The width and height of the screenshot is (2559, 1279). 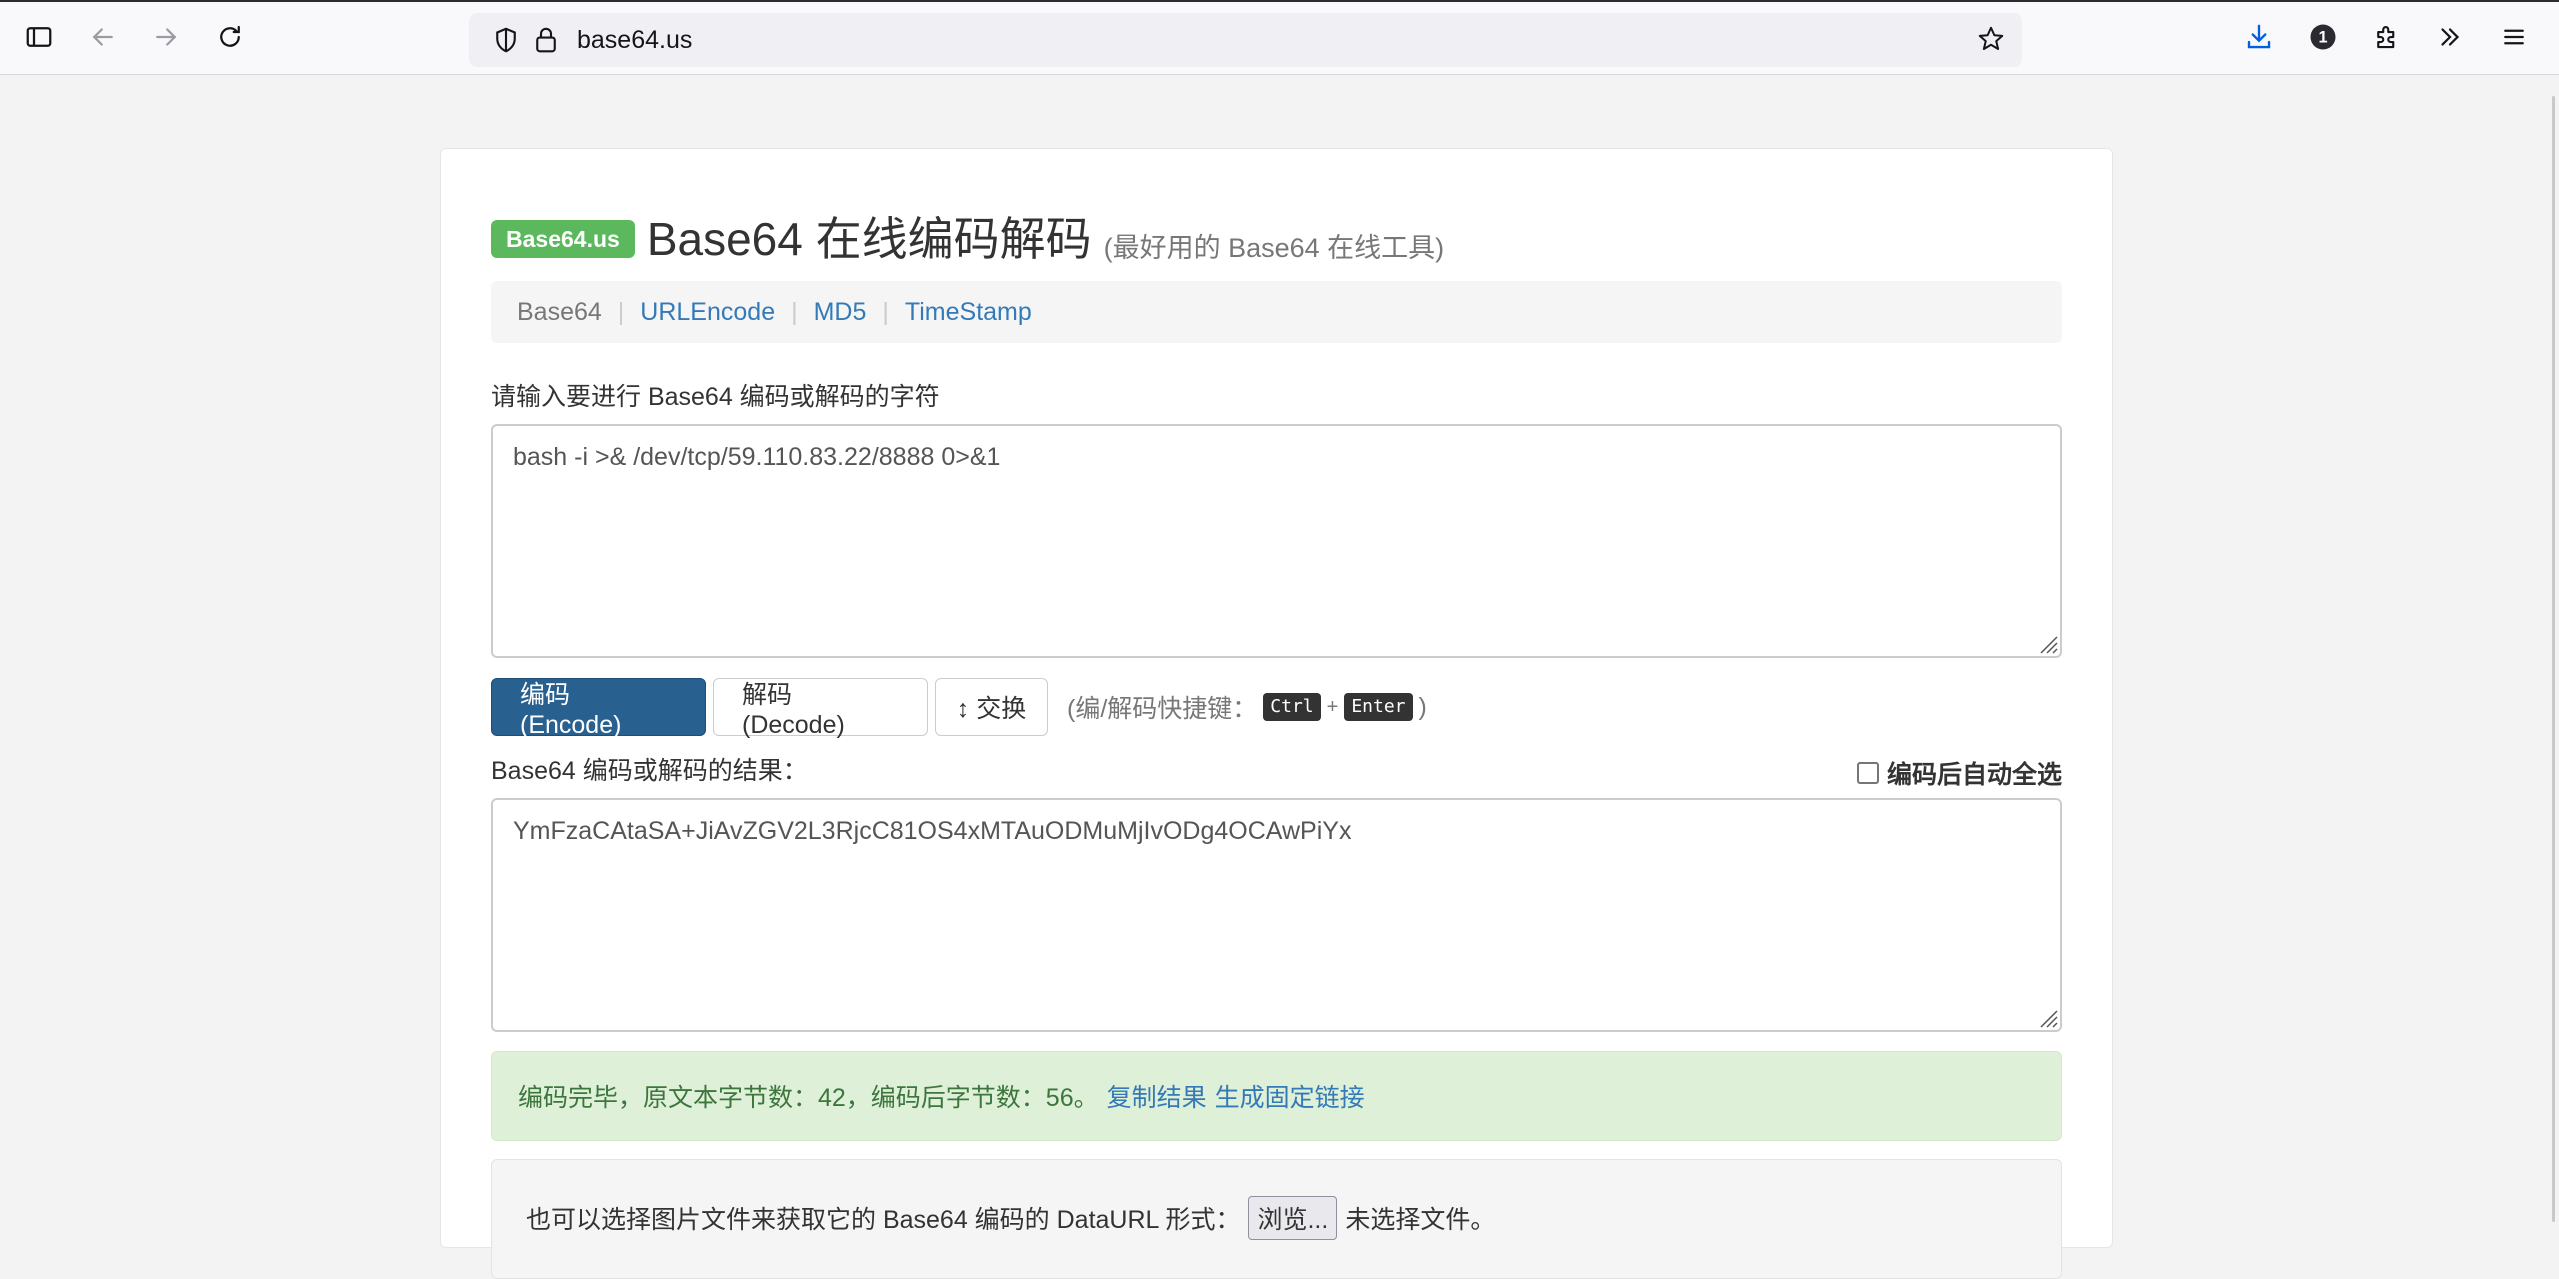 I want to click on reload-icon, so click(x=230, y=37).